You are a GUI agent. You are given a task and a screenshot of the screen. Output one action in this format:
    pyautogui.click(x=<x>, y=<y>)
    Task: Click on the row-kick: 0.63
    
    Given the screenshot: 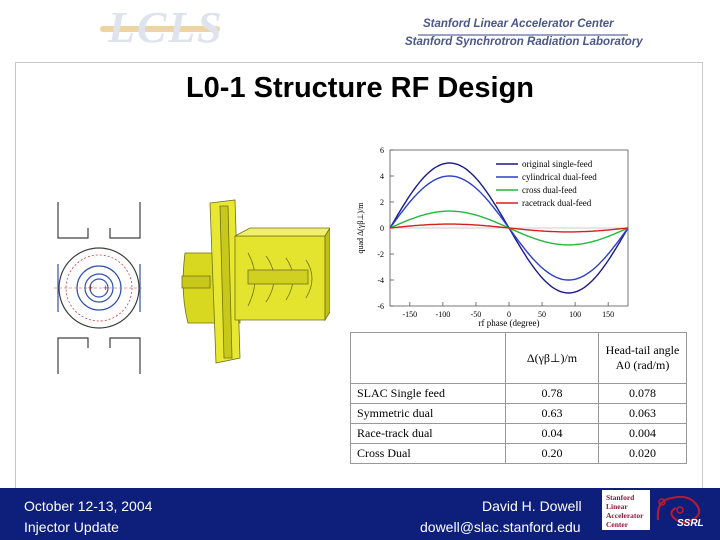 What is the action you would take?
    pyautogui.click(x=552, y=413)
    